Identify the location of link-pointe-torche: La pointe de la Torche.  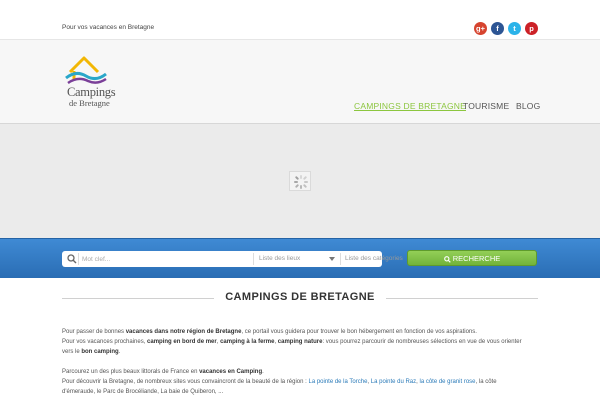
(337, 382).